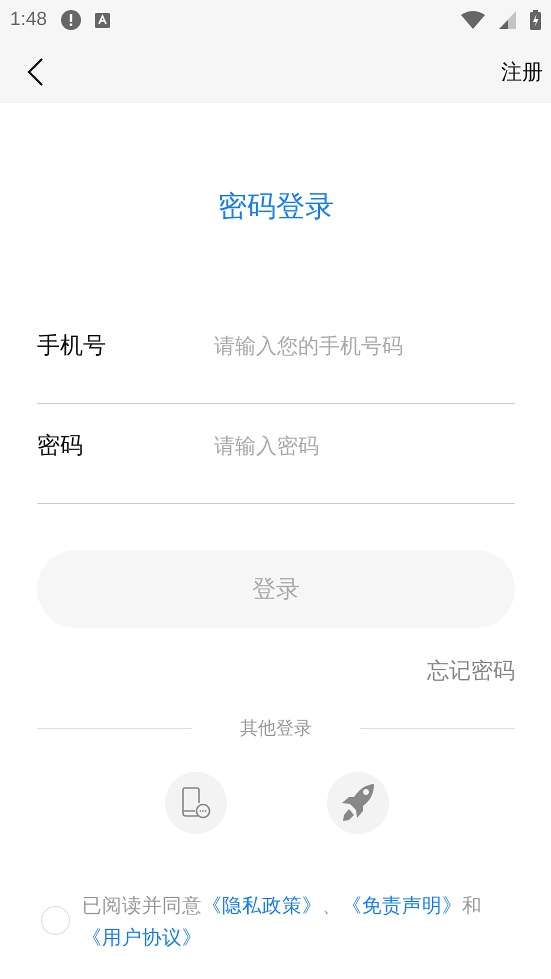 The image size is (551, 979). What do you see at coordinates (102, 20) in the screenshot?
I see `keyboard-icon` at bounding box center [102, 20].